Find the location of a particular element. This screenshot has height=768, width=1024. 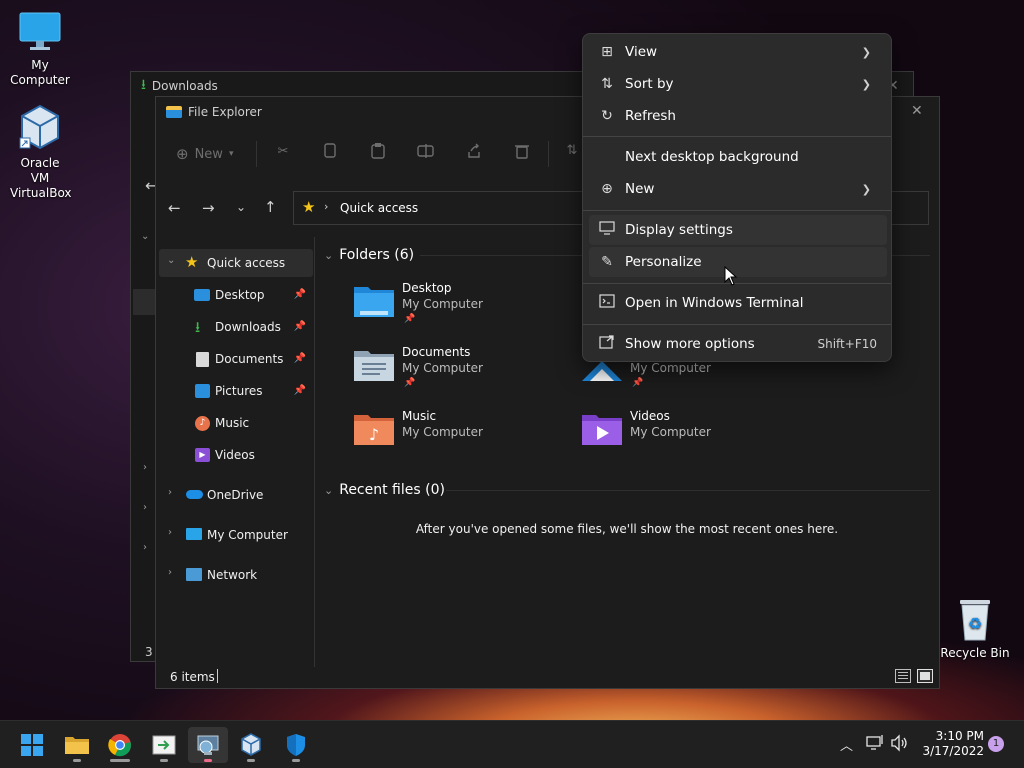

window-title: File Explorer is located at coordinates (225, 112).